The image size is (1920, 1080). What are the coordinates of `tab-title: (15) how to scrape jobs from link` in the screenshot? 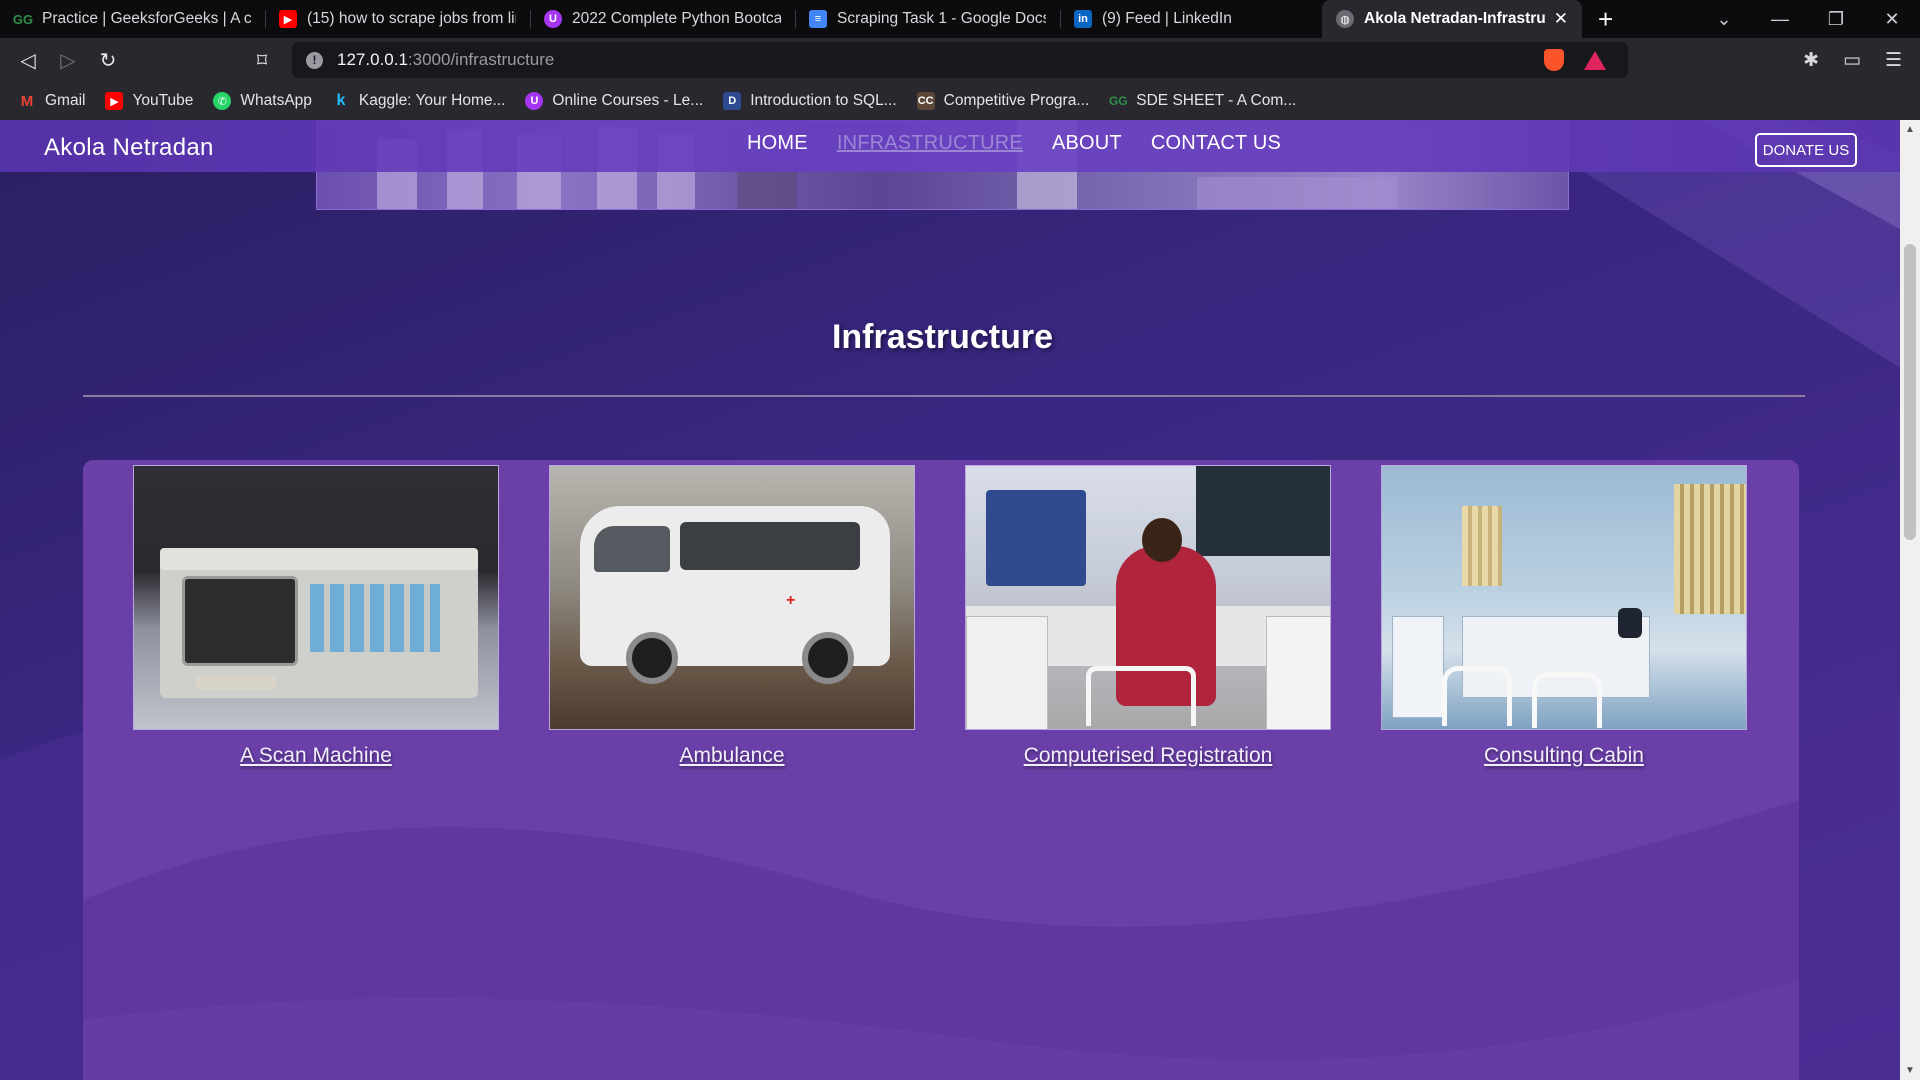 It's located at (411, 18).